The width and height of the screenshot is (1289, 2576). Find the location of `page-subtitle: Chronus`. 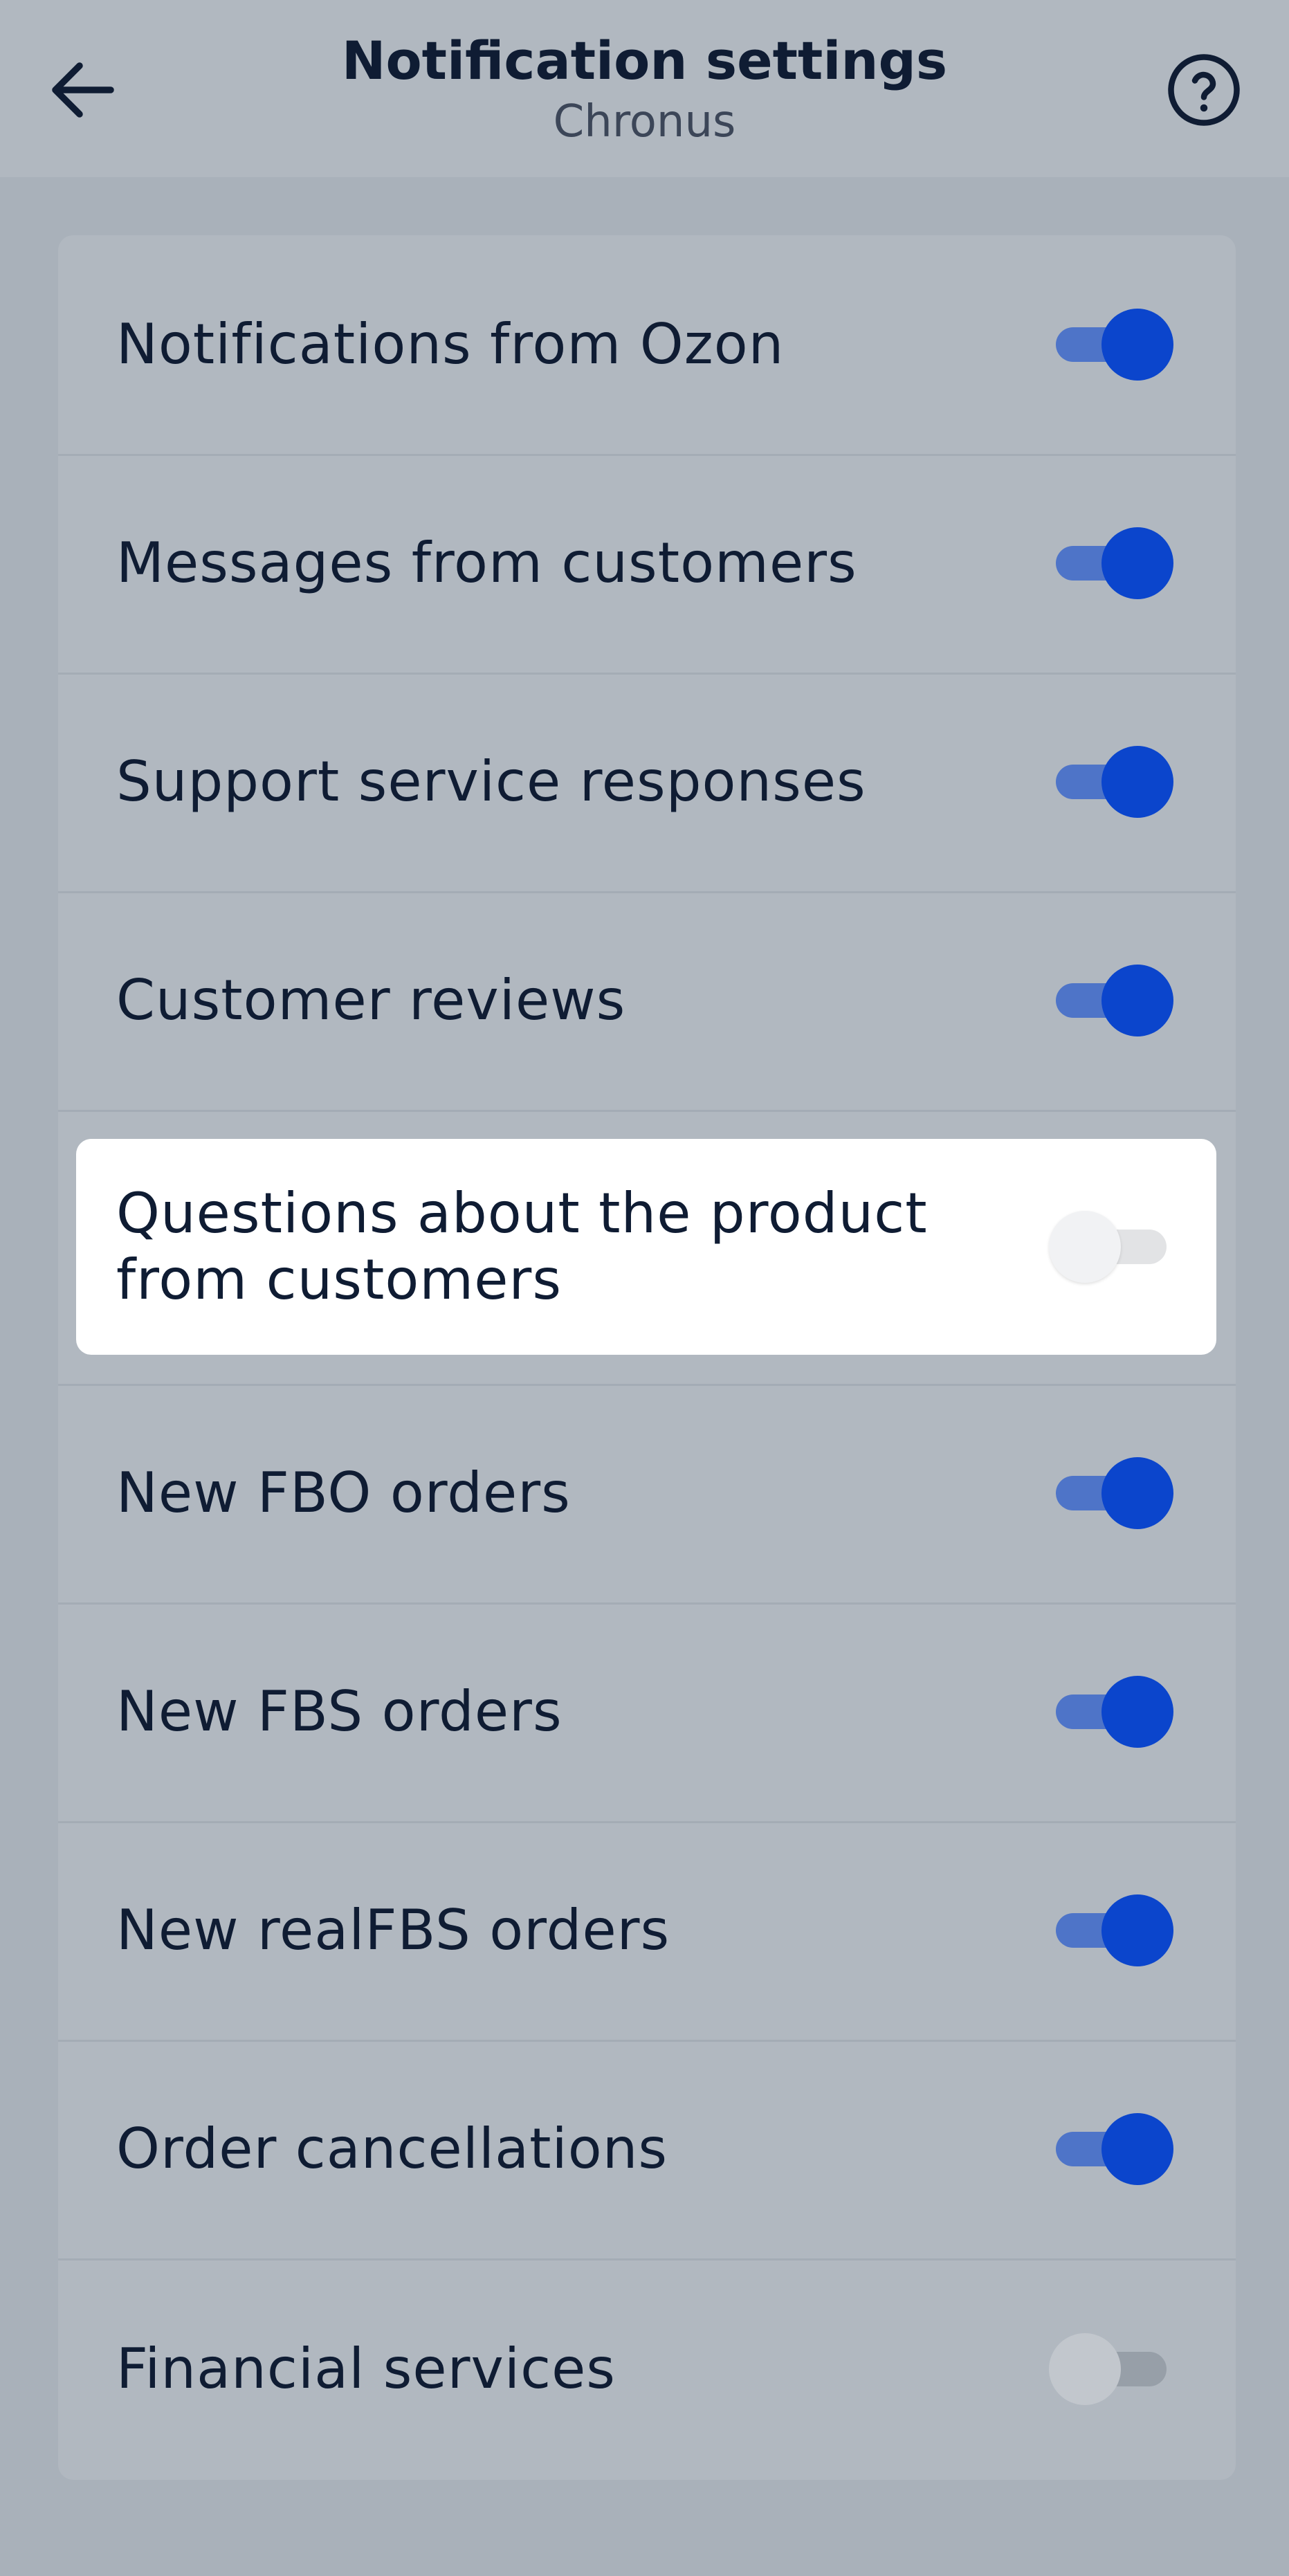

page-subtitle: Chronus is located at coordinates (644, 122).